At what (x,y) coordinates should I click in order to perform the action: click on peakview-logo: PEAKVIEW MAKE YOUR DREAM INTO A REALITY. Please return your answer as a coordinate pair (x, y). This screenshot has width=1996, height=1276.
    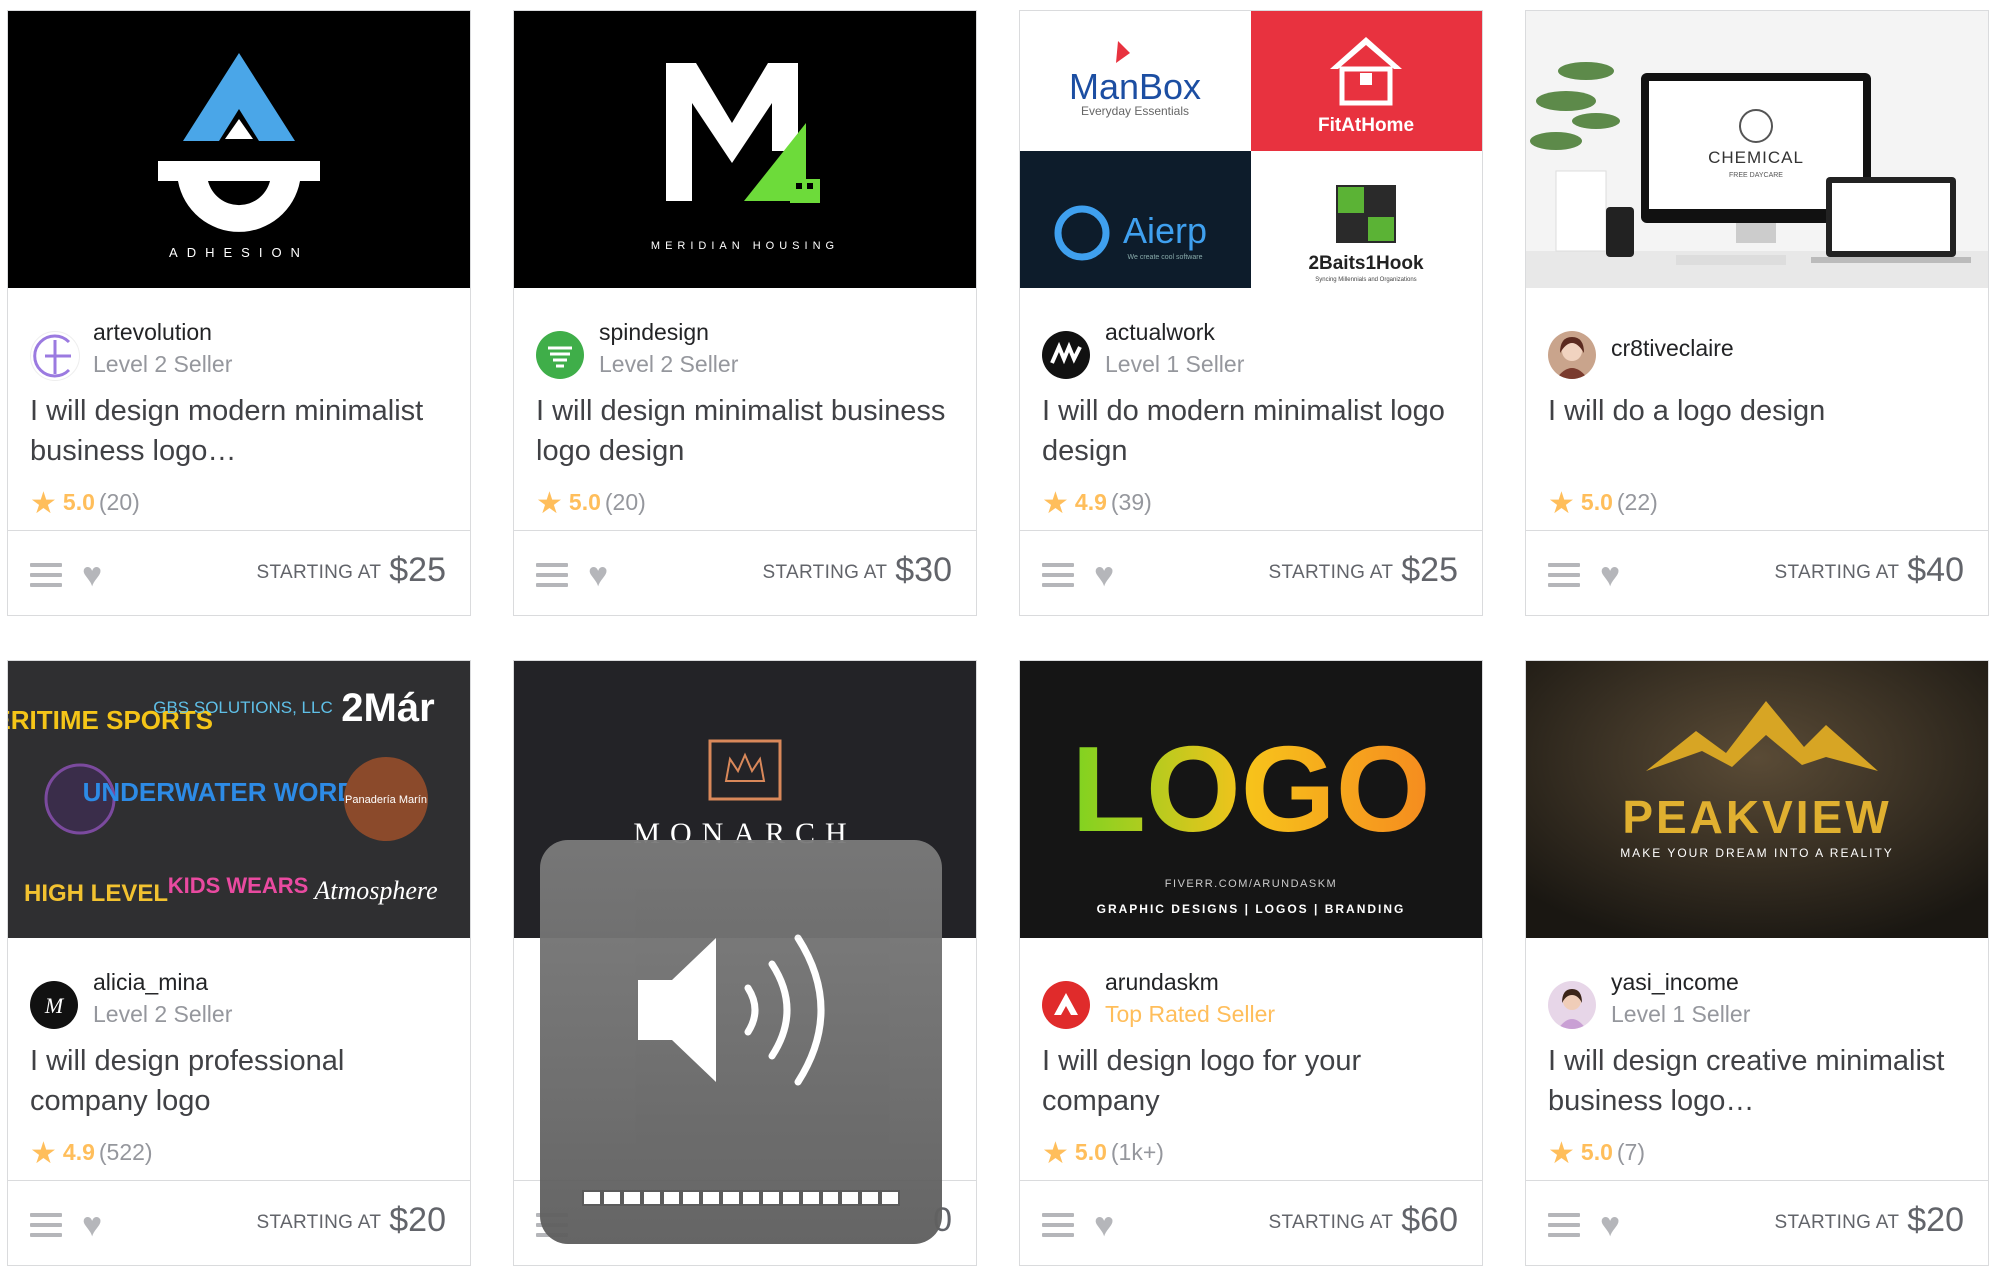
    Looking at the image, I should click on (1757, 799).